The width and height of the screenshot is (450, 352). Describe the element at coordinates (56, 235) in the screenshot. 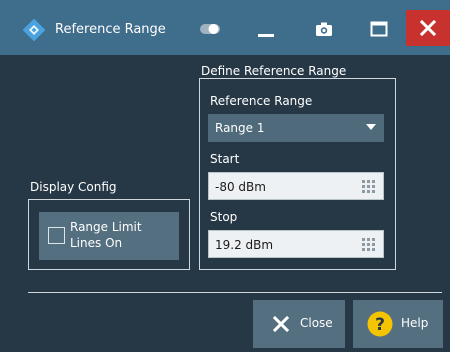

I see `checkbox-icon` at that location.